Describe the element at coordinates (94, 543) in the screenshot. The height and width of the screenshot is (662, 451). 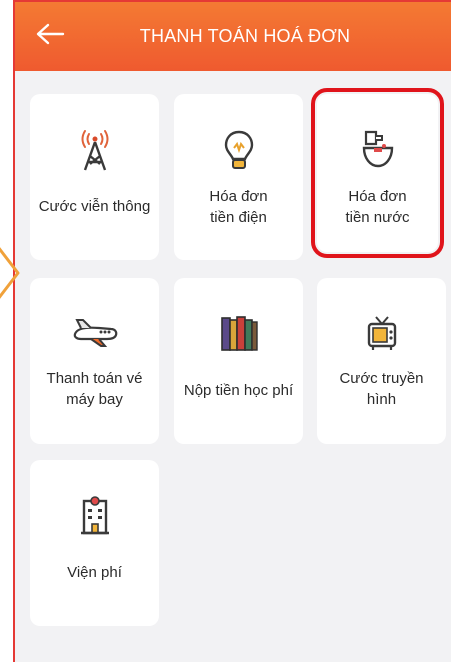
I see `service-tile-hospital: Viện phí` at that location.